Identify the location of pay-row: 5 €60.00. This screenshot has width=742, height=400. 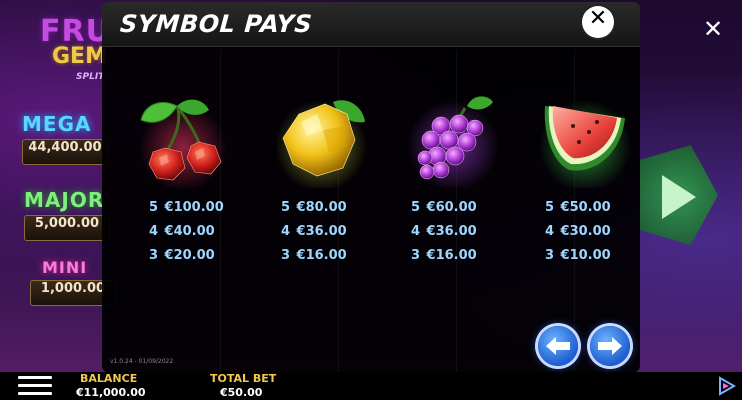
(443, 207).